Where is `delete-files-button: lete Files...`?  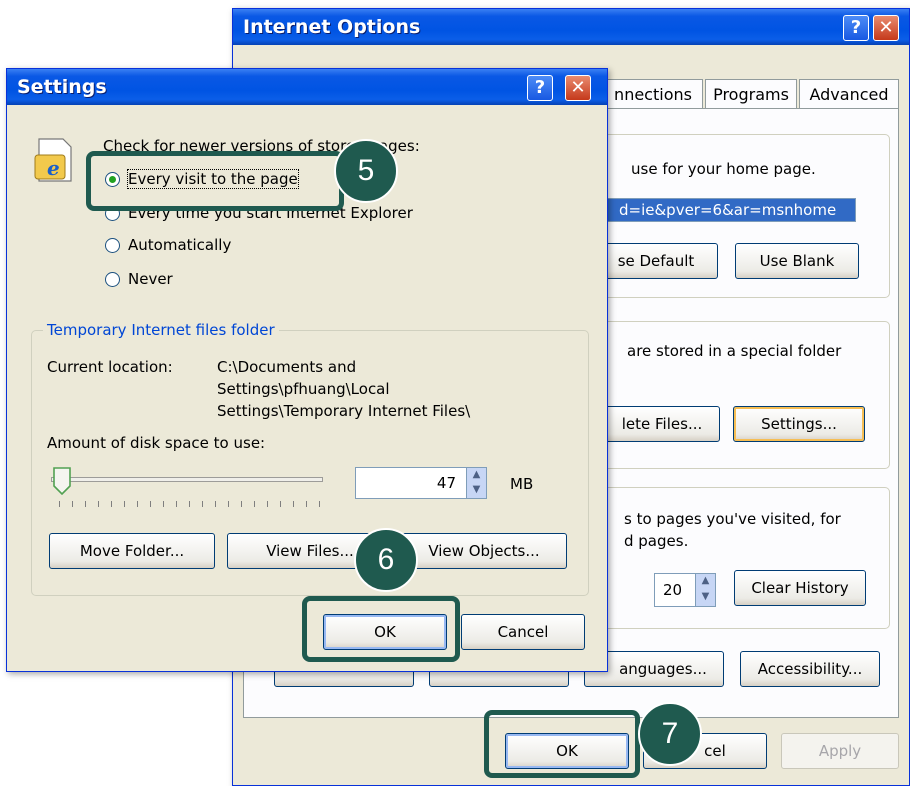
delete-files-button: lete Files... is located at coordinates (662, 424).